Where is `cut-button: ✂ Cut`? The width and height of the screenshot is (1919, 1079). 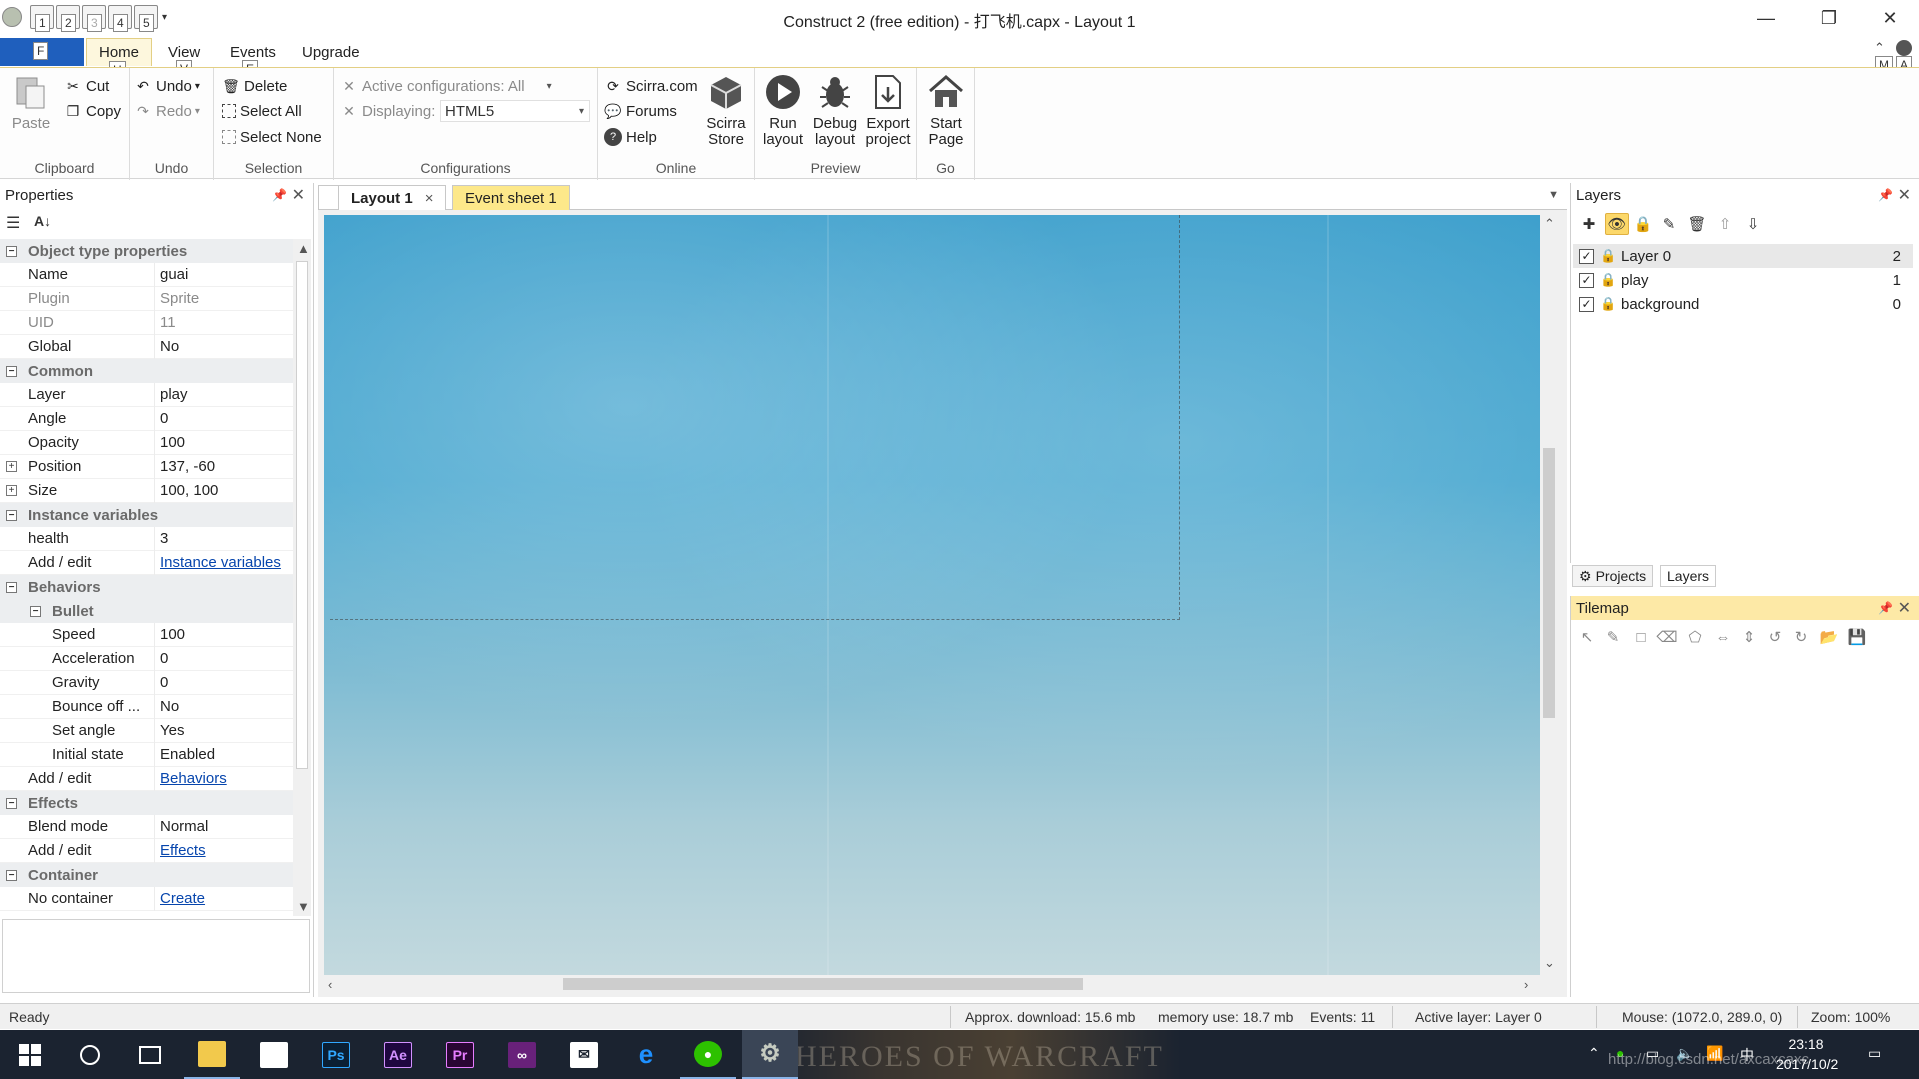 cut-button: ✂ Cut is located at coordinates (86, 86).